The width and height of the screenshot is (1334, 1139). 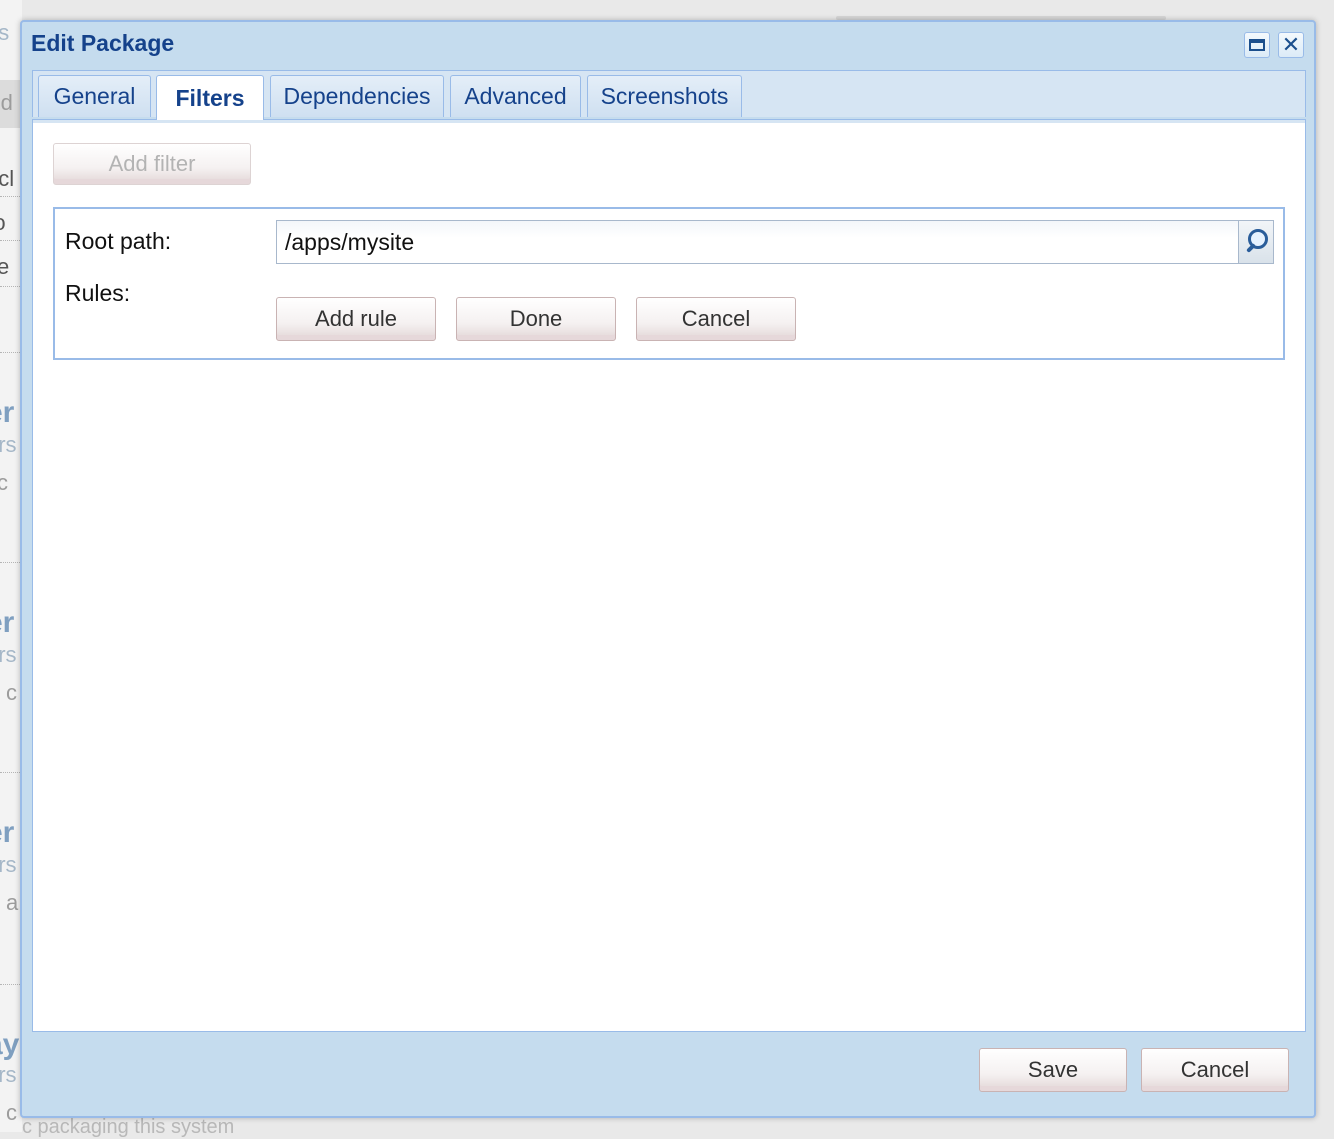 I want to click on save-button: Save, so click(x=1053, y=1070).